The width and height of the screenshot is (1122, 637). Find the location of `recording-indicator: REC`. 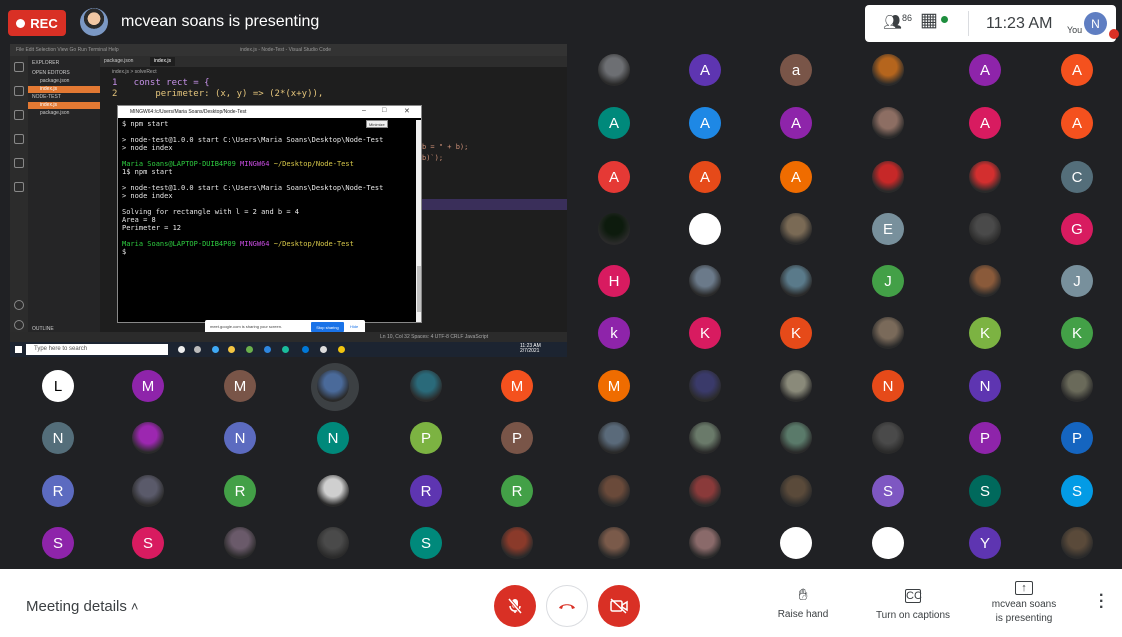

recording-indicator: REC is located at coordinates (37, 23).